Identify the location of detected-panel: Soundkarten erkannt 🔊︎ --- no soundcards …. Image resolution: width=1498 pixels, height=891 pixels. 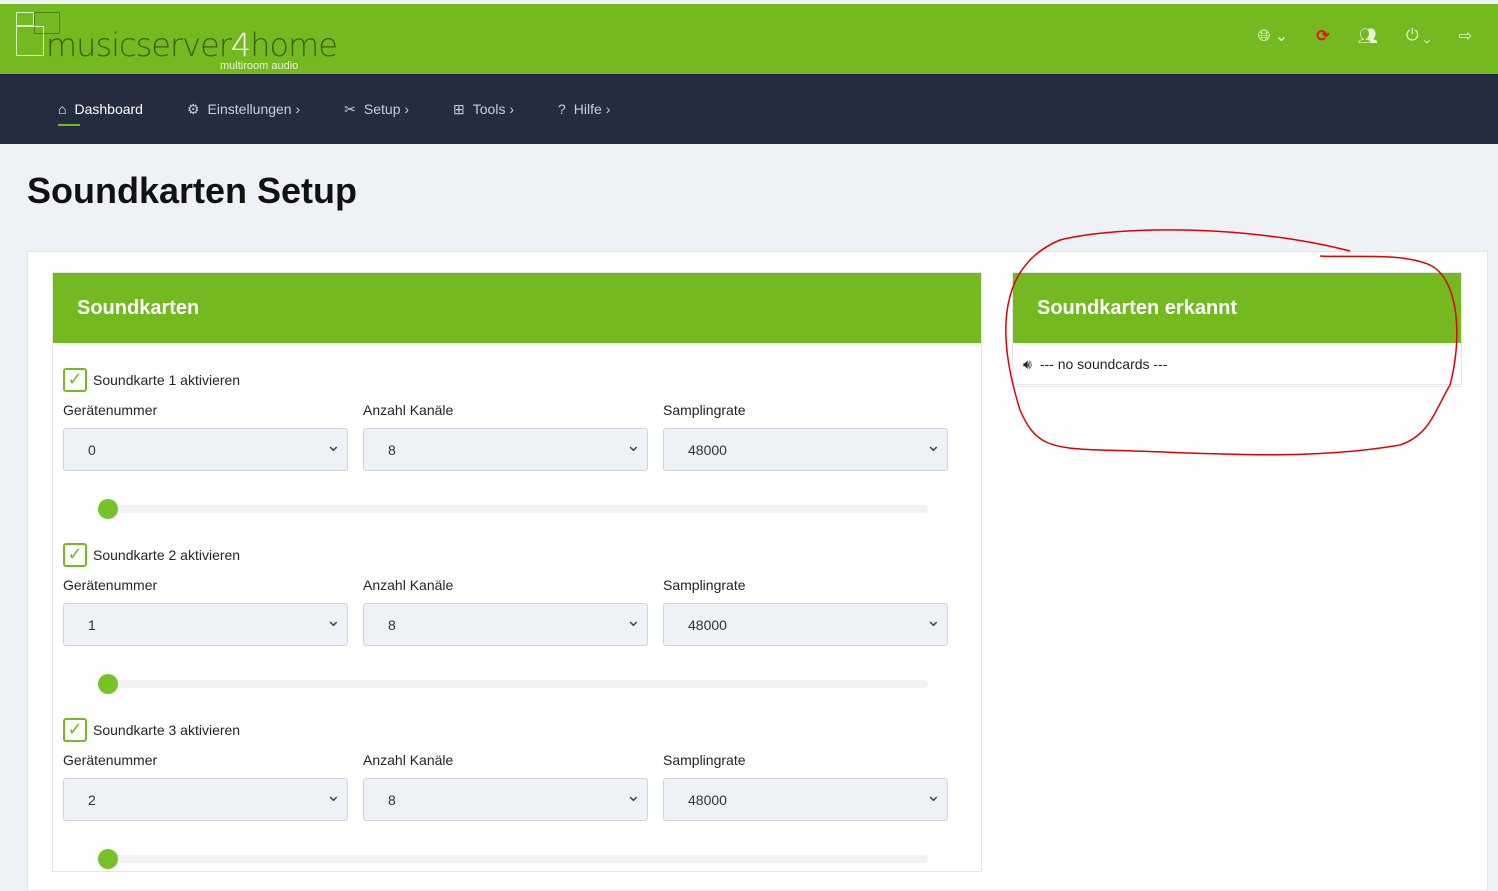
(1237, 329).